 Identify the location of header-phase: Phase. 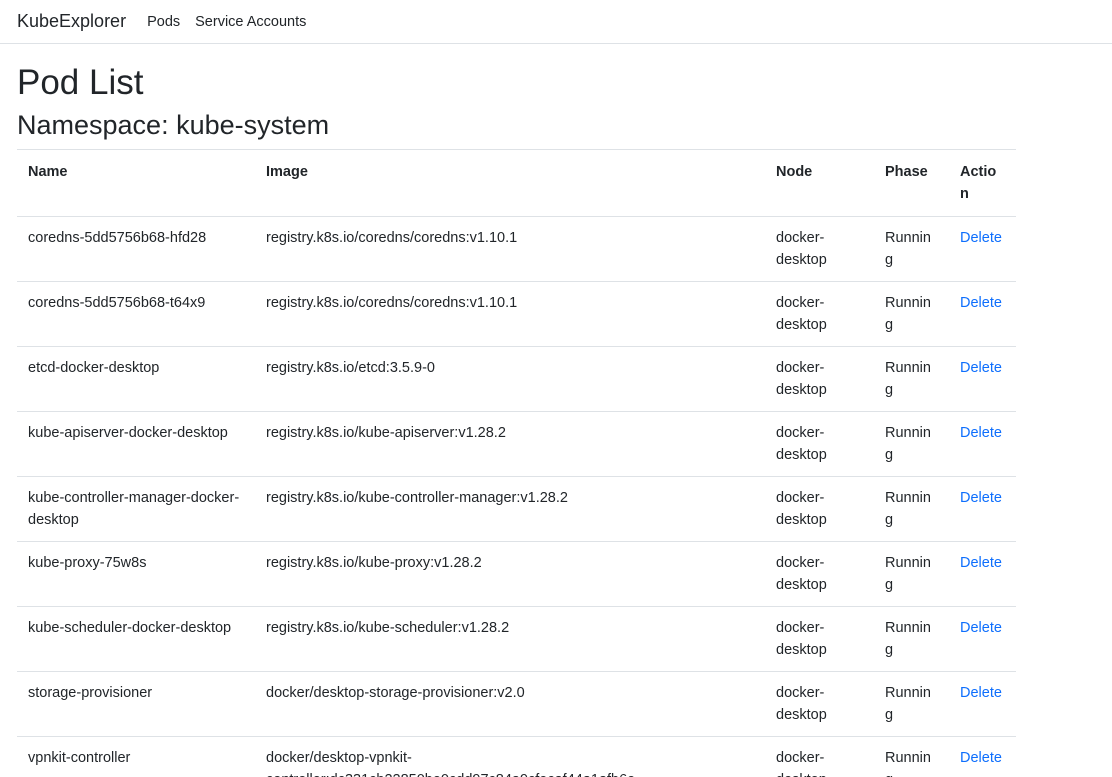
(911, 183).